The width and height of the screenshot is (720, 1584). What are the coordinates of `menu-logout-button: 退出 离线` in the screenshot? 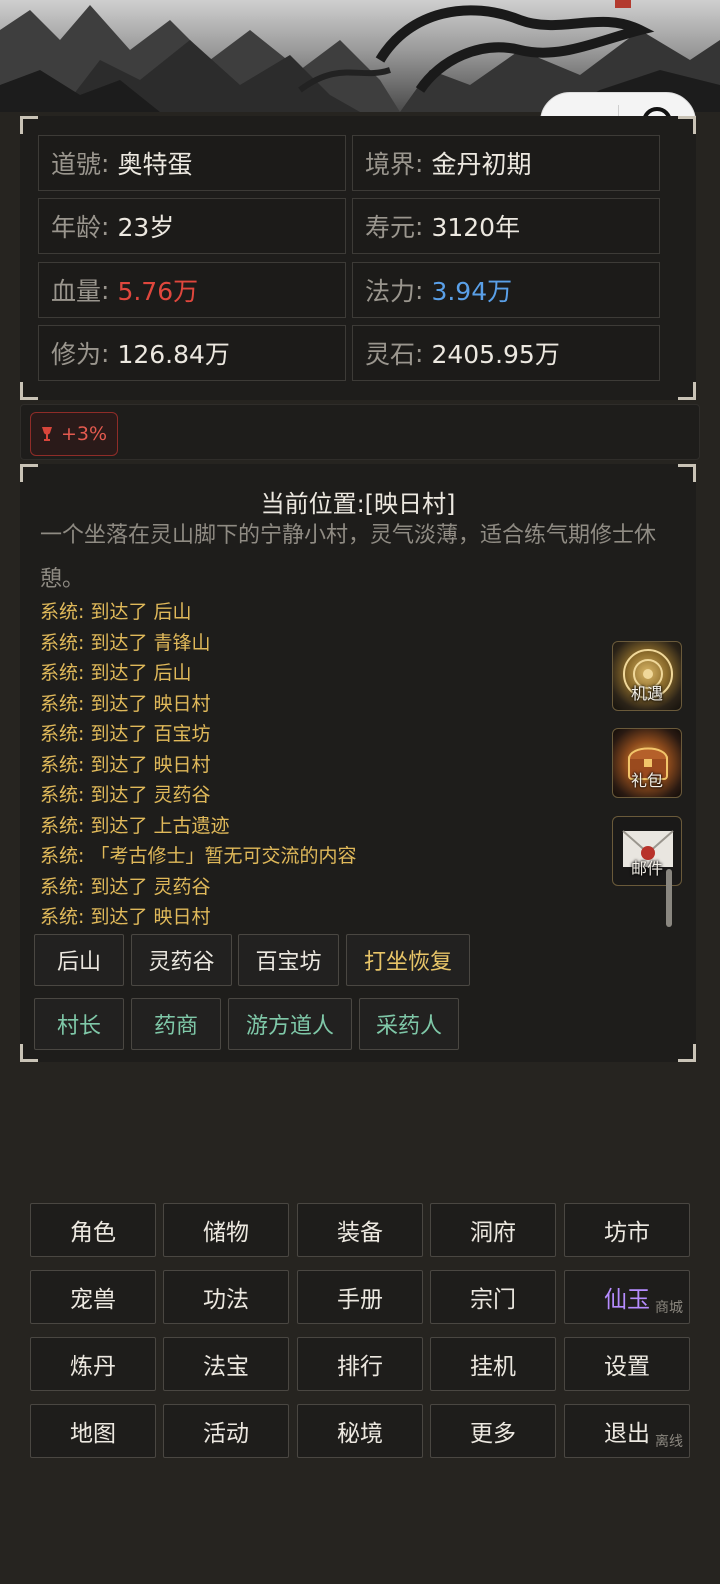 It's located at (627, 1431).